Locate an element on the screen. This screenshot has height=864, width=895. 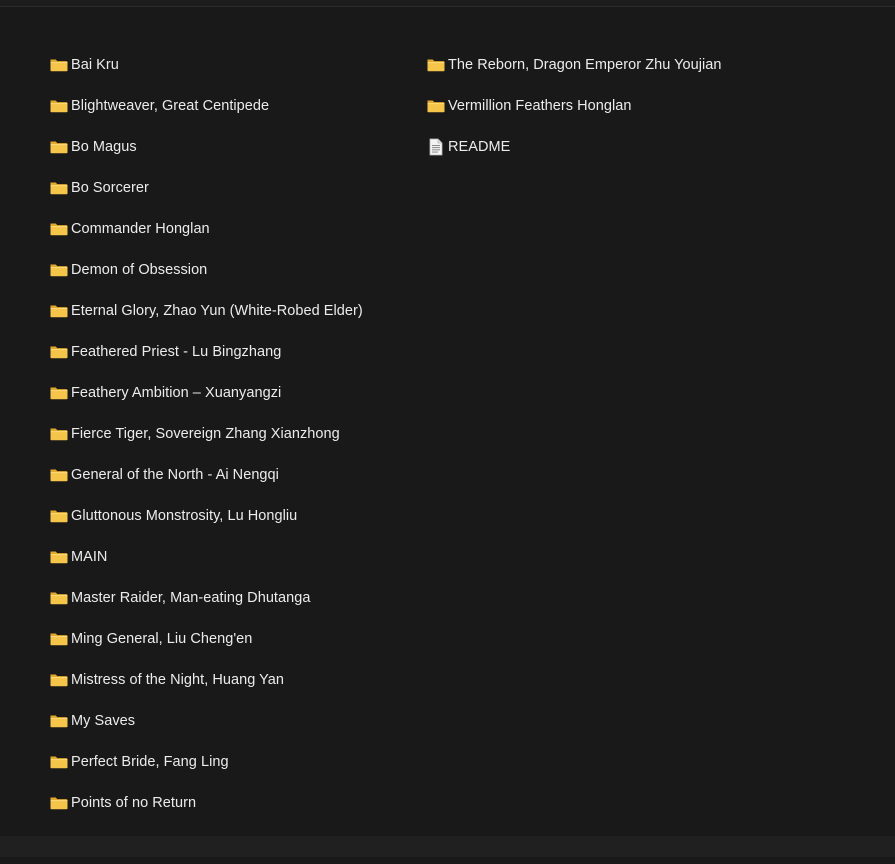
item-label: Blightweaver, Great Centipede is located at coordinates (170, 106).